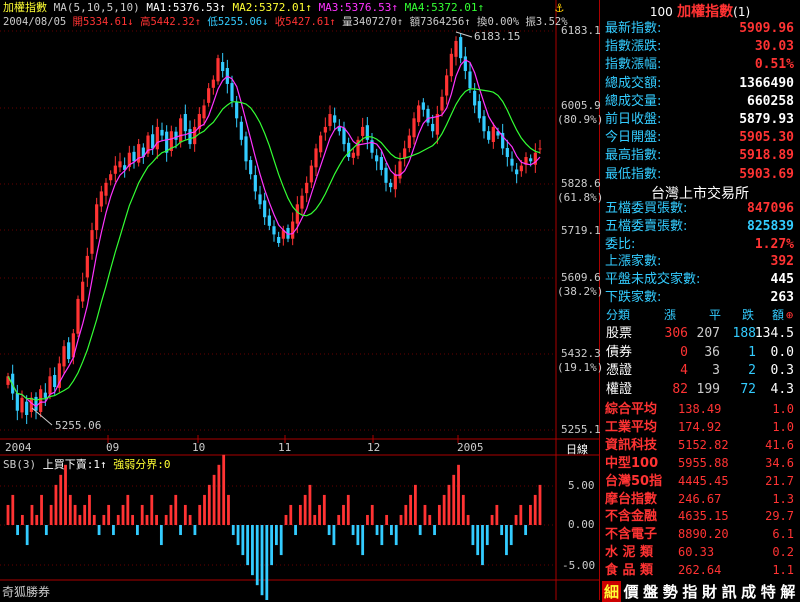 The width and height of the screenshot is (800, 602). I want to click on bottom-tab: 盤, so click(650, 591).